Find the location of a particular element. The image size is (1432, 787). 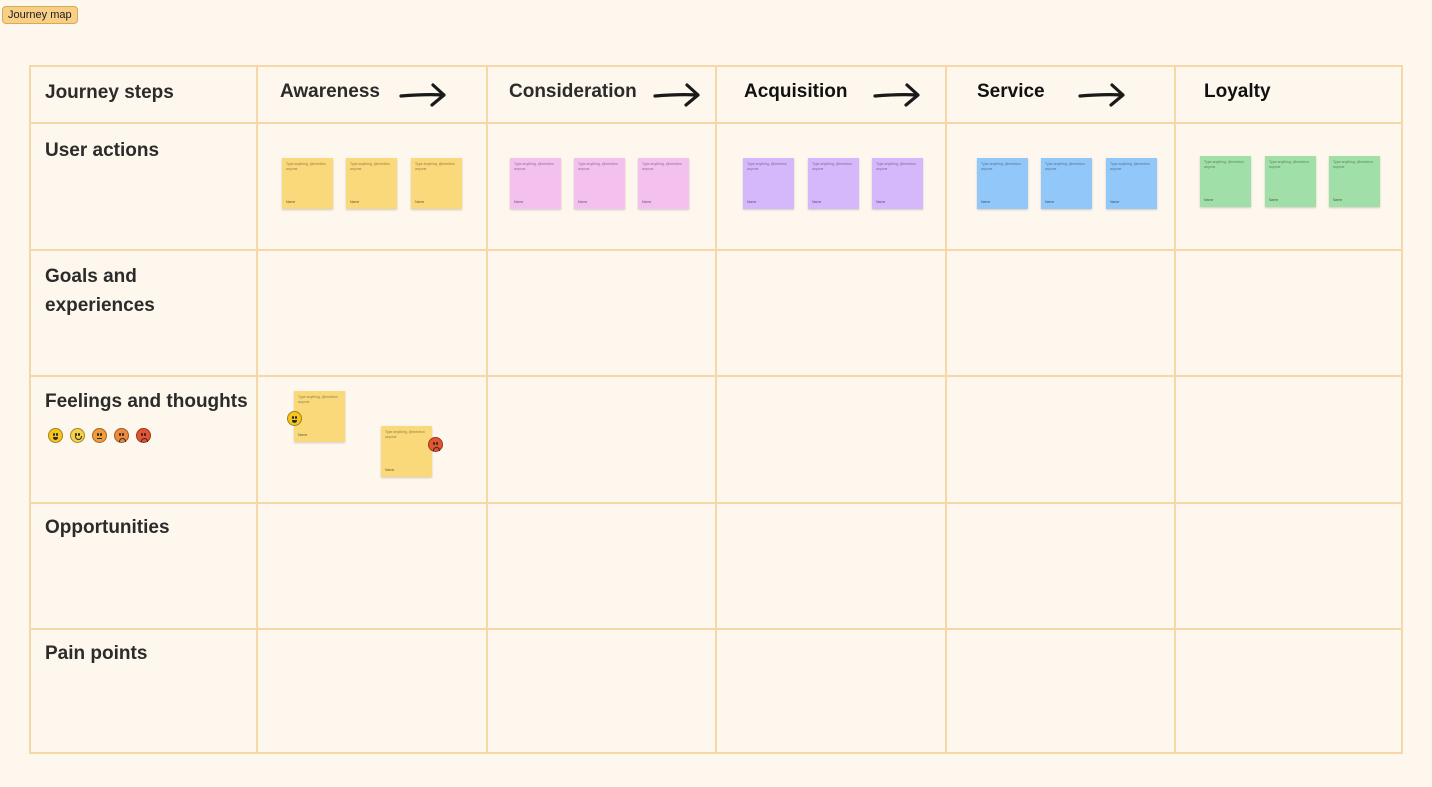

header-journey-steps: Journey steps is located at coordinates (109, 92).